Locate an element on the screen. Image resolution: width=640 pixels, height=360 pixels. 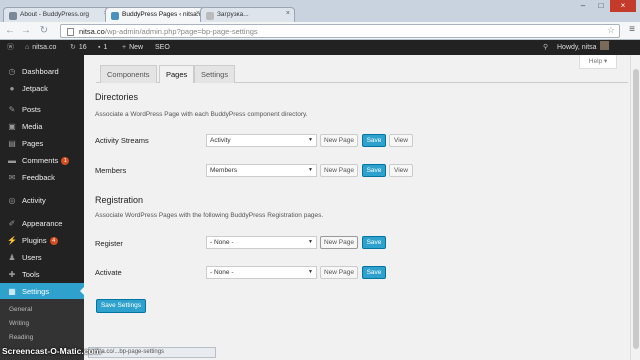
activity-icon: ◎ is located at coordinates (12, 200).